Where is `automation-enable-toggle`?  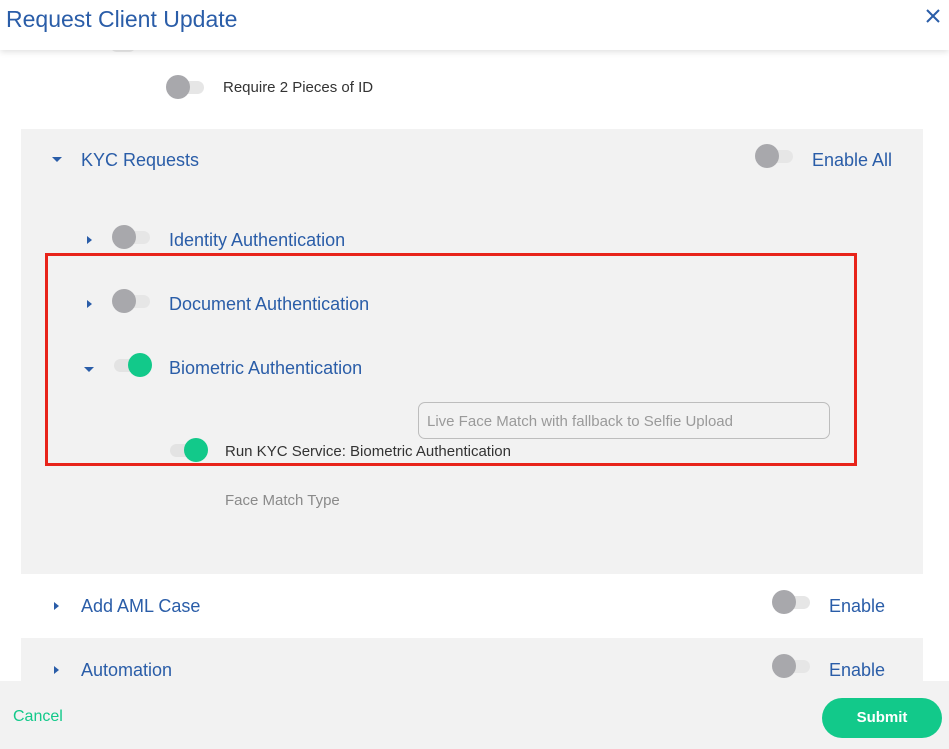
automation-enable-toggle is located at coordinates (792, 666).